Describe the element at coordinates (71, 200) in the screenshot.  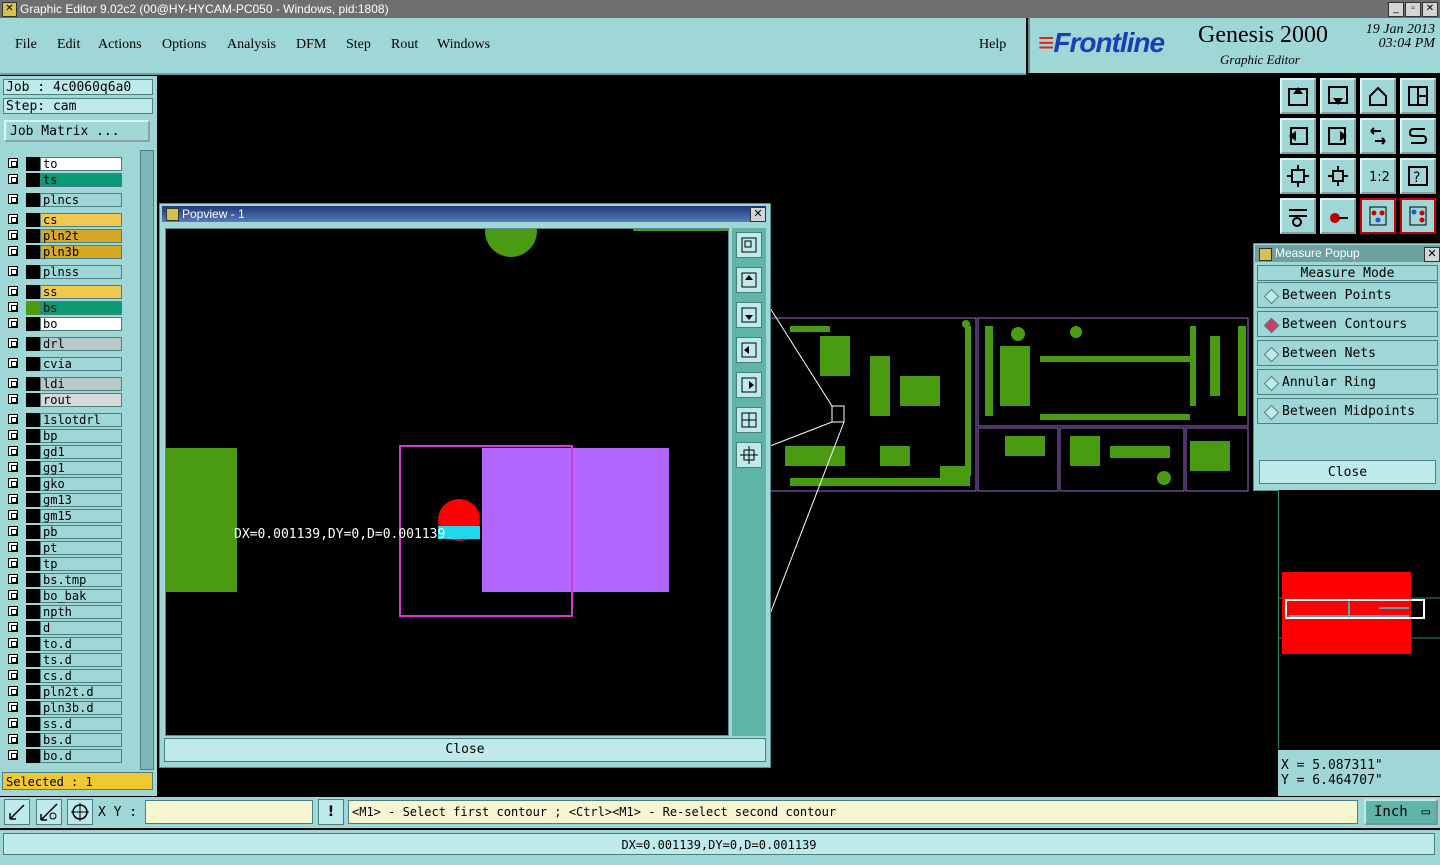
I see `layer-row: plncs` at that location.